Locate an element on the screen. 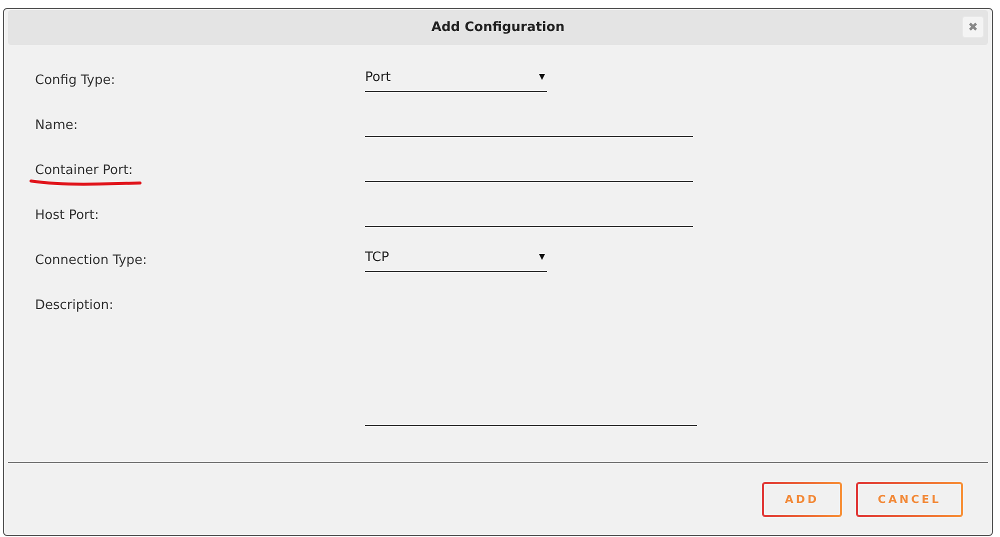 The height and width of the screenshot is (537, 1000). dropdown: Port is located at coordinates (456, 79).